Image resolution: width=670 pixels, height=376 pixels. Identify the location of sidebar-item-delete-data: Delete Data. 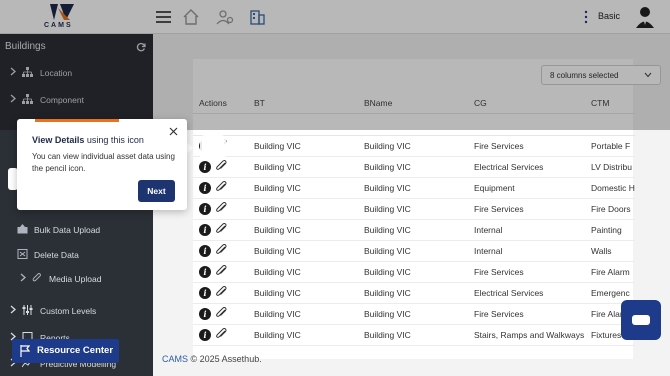
(76, 254).